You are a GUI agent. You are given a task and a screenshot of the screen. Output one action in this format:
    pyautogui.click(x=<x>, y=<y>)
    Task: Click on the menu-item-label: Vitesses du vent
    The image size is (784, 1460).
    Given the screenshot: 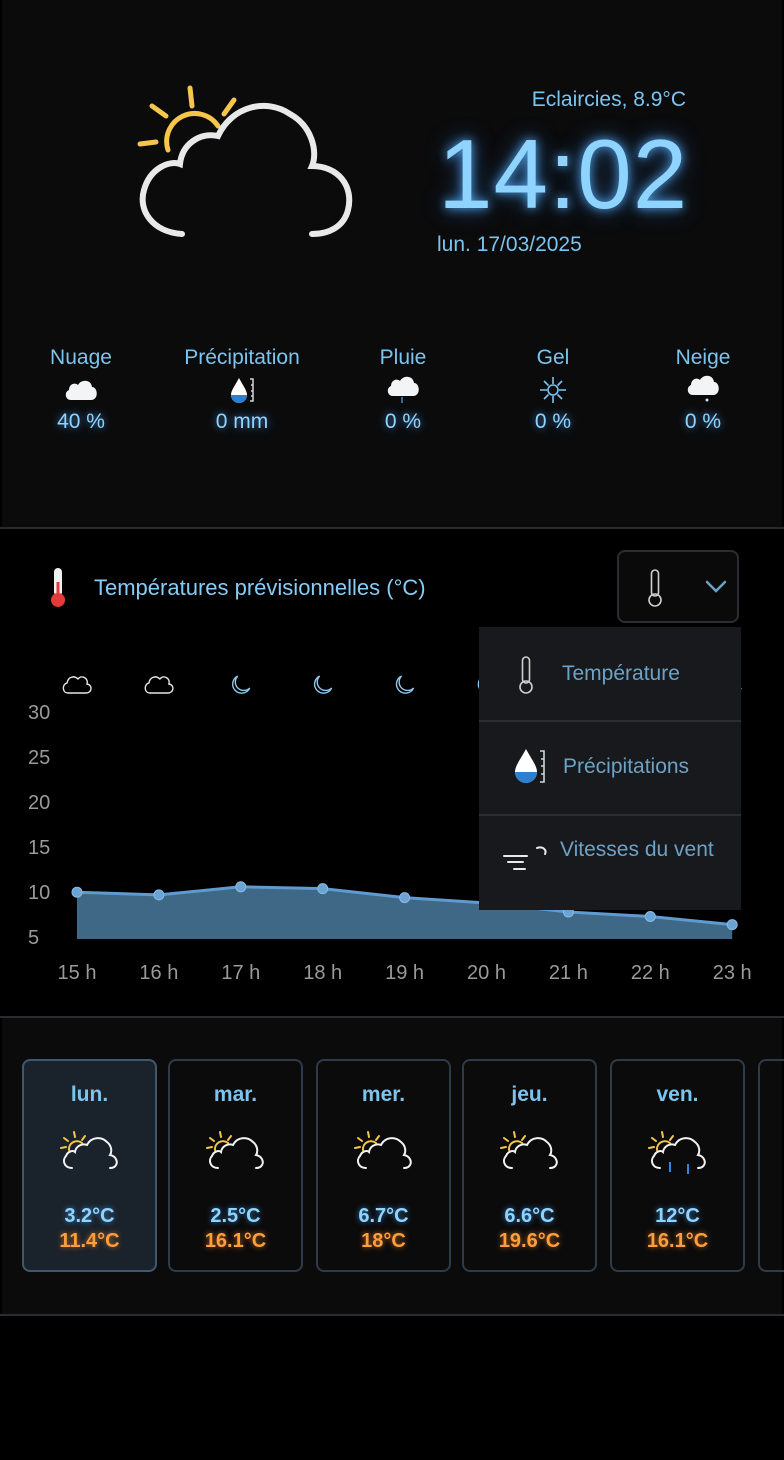 What is the action you would take?
    pyautogui.click(x=637, y=849)
    